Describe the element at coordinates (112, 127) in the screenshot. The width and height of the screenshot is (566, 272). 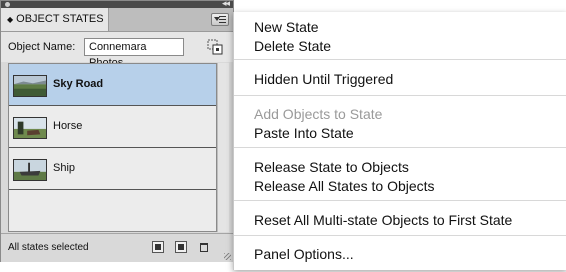
I see `state-row-horse: Horse` at that location.